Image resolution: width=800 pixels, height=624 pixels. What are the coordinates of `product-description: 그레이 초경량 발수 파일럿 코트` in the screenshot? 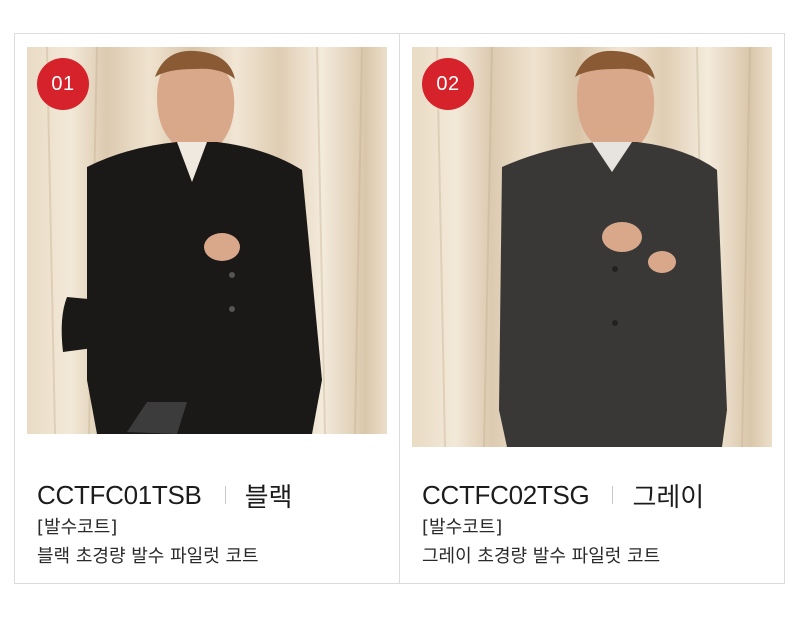 It's located at (541, 556).